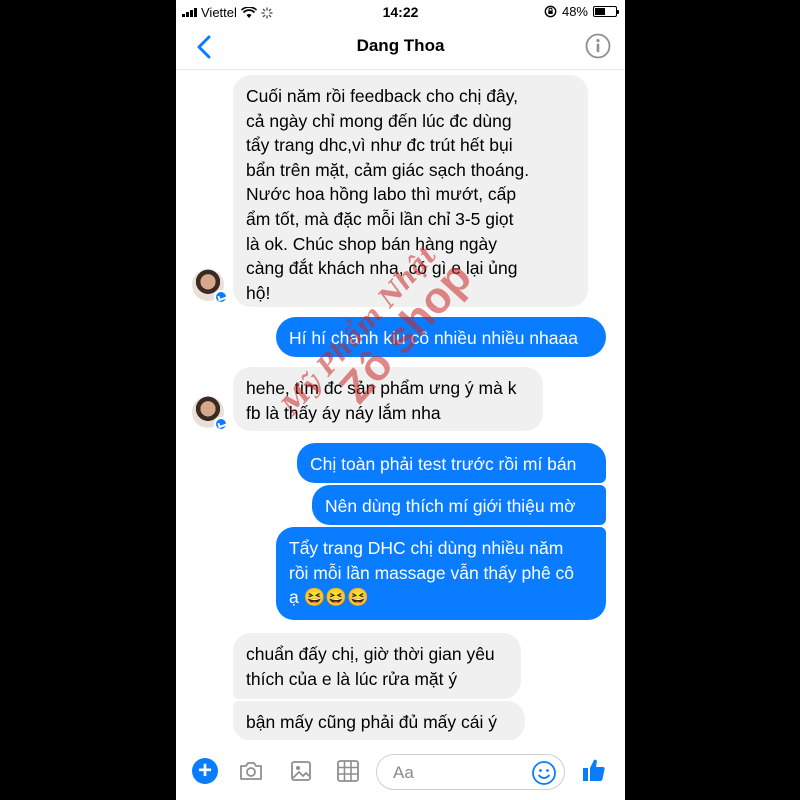  What do you see at coordinates (550, 11) in the screenshot?
I see `rotation-lock-icon` at bounding box center [550, 11].